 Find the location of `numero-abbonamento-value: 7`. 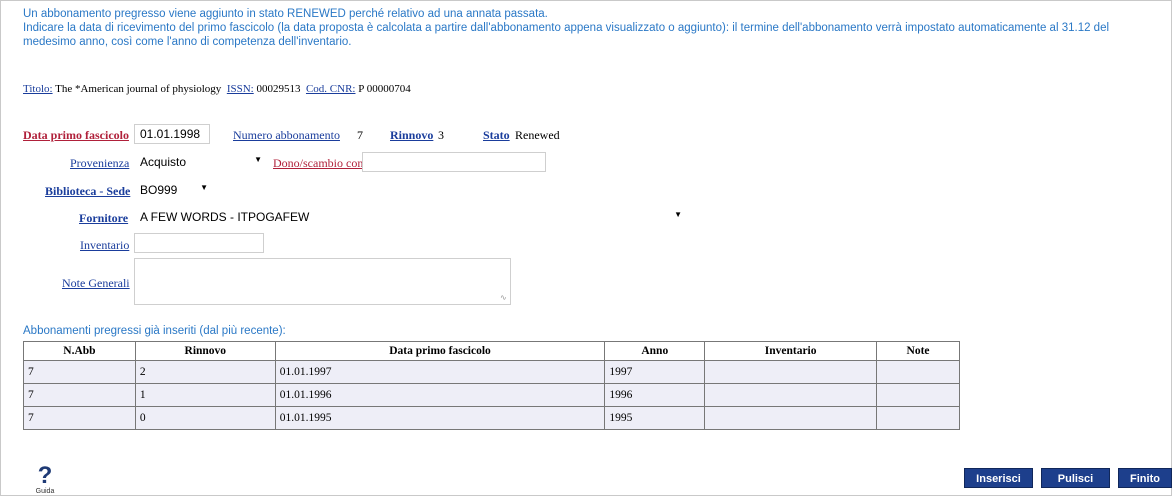

numero-abbonamento-value: 7 is located at coordinates (360, 135).